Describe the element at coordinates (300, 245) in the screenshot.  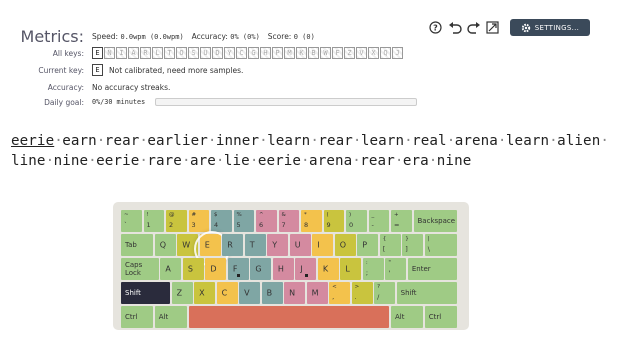
I see `key-u: U` at that location.